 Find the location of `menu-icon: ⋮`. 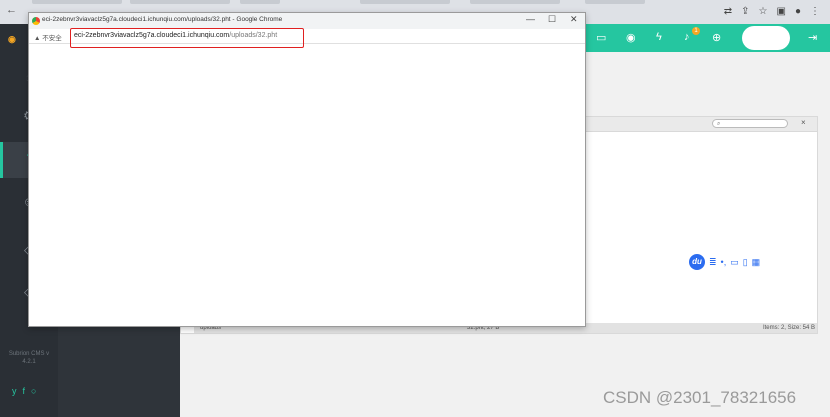

menu-icon: ⋮ is located at coordinates (815, 11).